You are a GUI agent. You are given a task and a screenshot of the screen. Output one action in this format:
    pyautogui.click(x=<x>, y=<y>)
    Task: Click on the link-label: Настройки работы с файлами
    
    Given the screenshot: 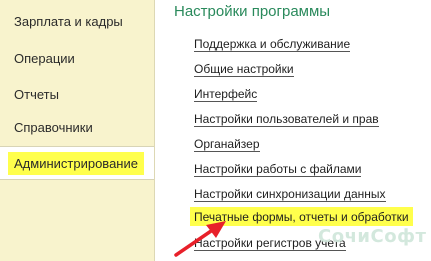 What is the action you would take?
    pyautogui.click(x=278, y=169)
    